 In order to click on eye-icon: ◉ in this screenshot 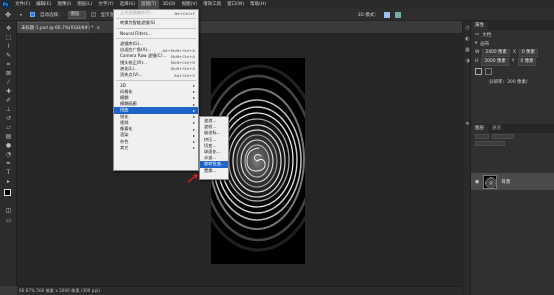, I will do `click(477, 182)`.